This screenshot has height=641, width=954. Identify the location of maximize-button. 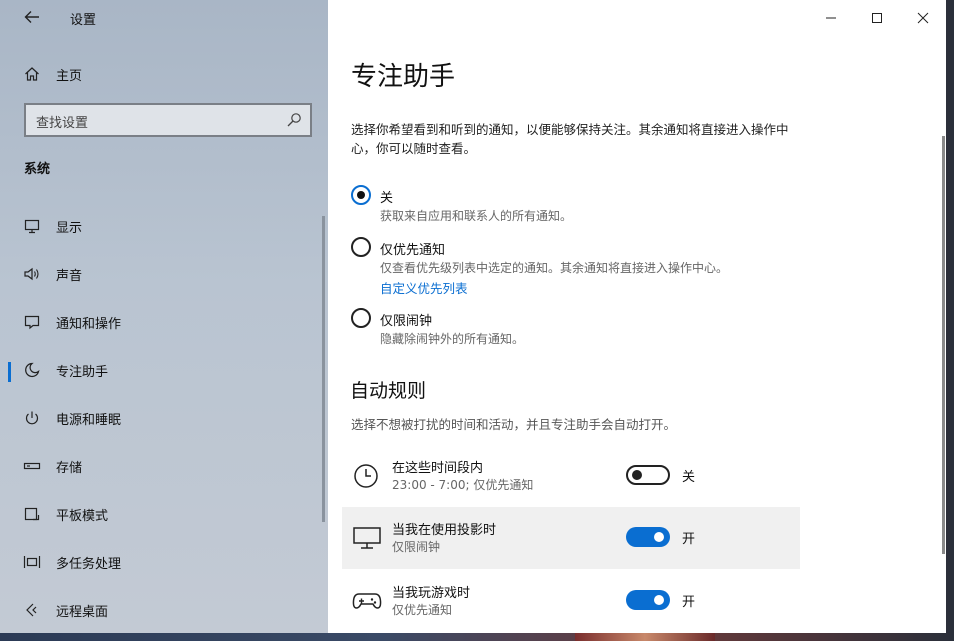
(877, 18).